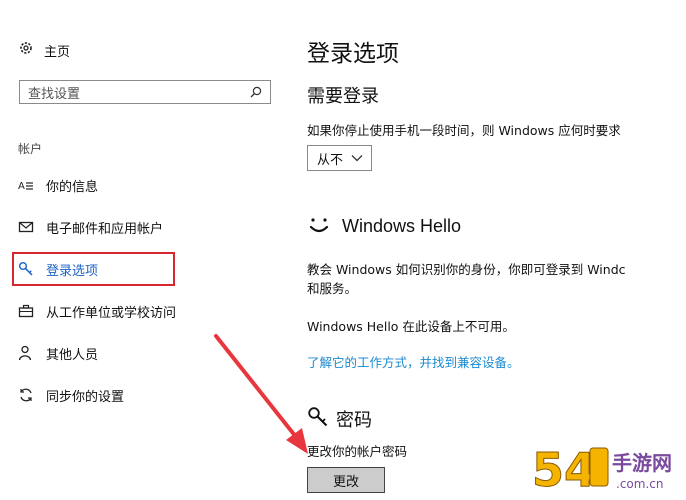 Image resolution: width=686 pixels, height=500 pixels. What do you see at coordinates (105, 229) in the screenshot?
I see `sidebar-item-label: 电子邮件和应用帐户` at bounding box center [105, 229].